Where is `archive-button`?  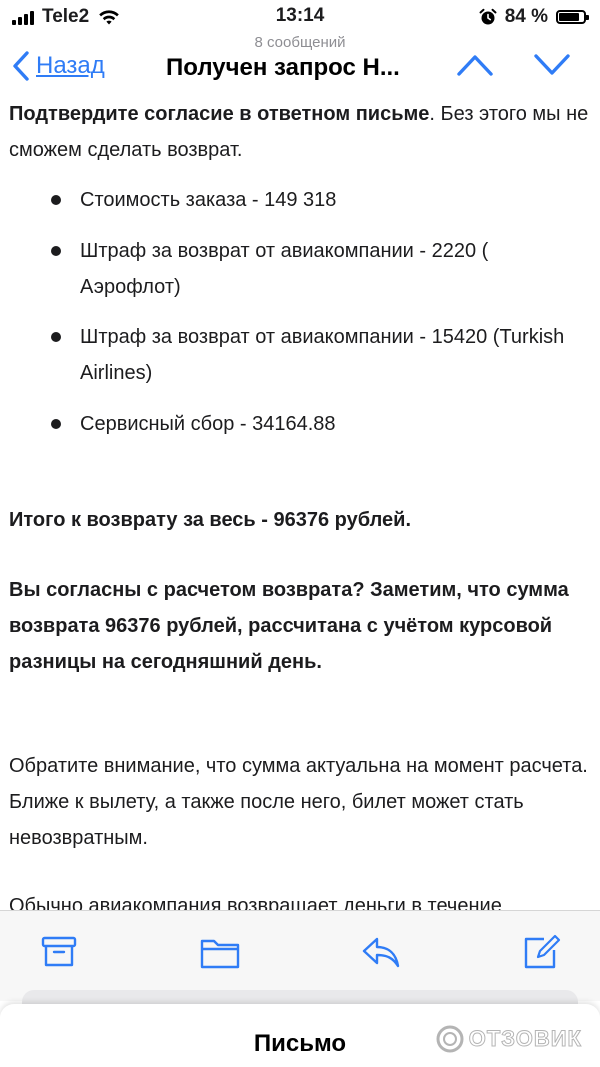 archive-button is located at coordinates (59, 954).